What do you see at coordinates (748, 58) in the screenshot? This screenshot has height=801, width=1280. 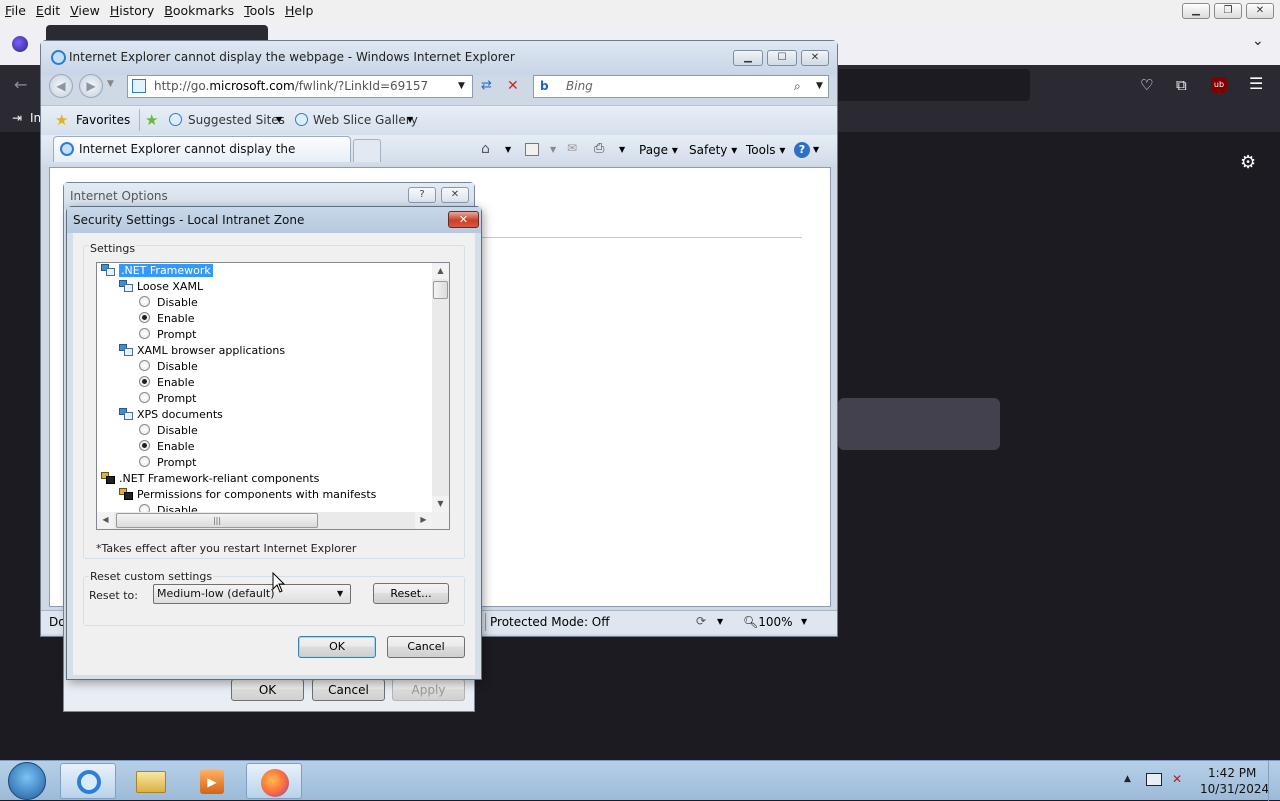 I see `ie-minimize-button: ▁` at bounding box center [748, 58].